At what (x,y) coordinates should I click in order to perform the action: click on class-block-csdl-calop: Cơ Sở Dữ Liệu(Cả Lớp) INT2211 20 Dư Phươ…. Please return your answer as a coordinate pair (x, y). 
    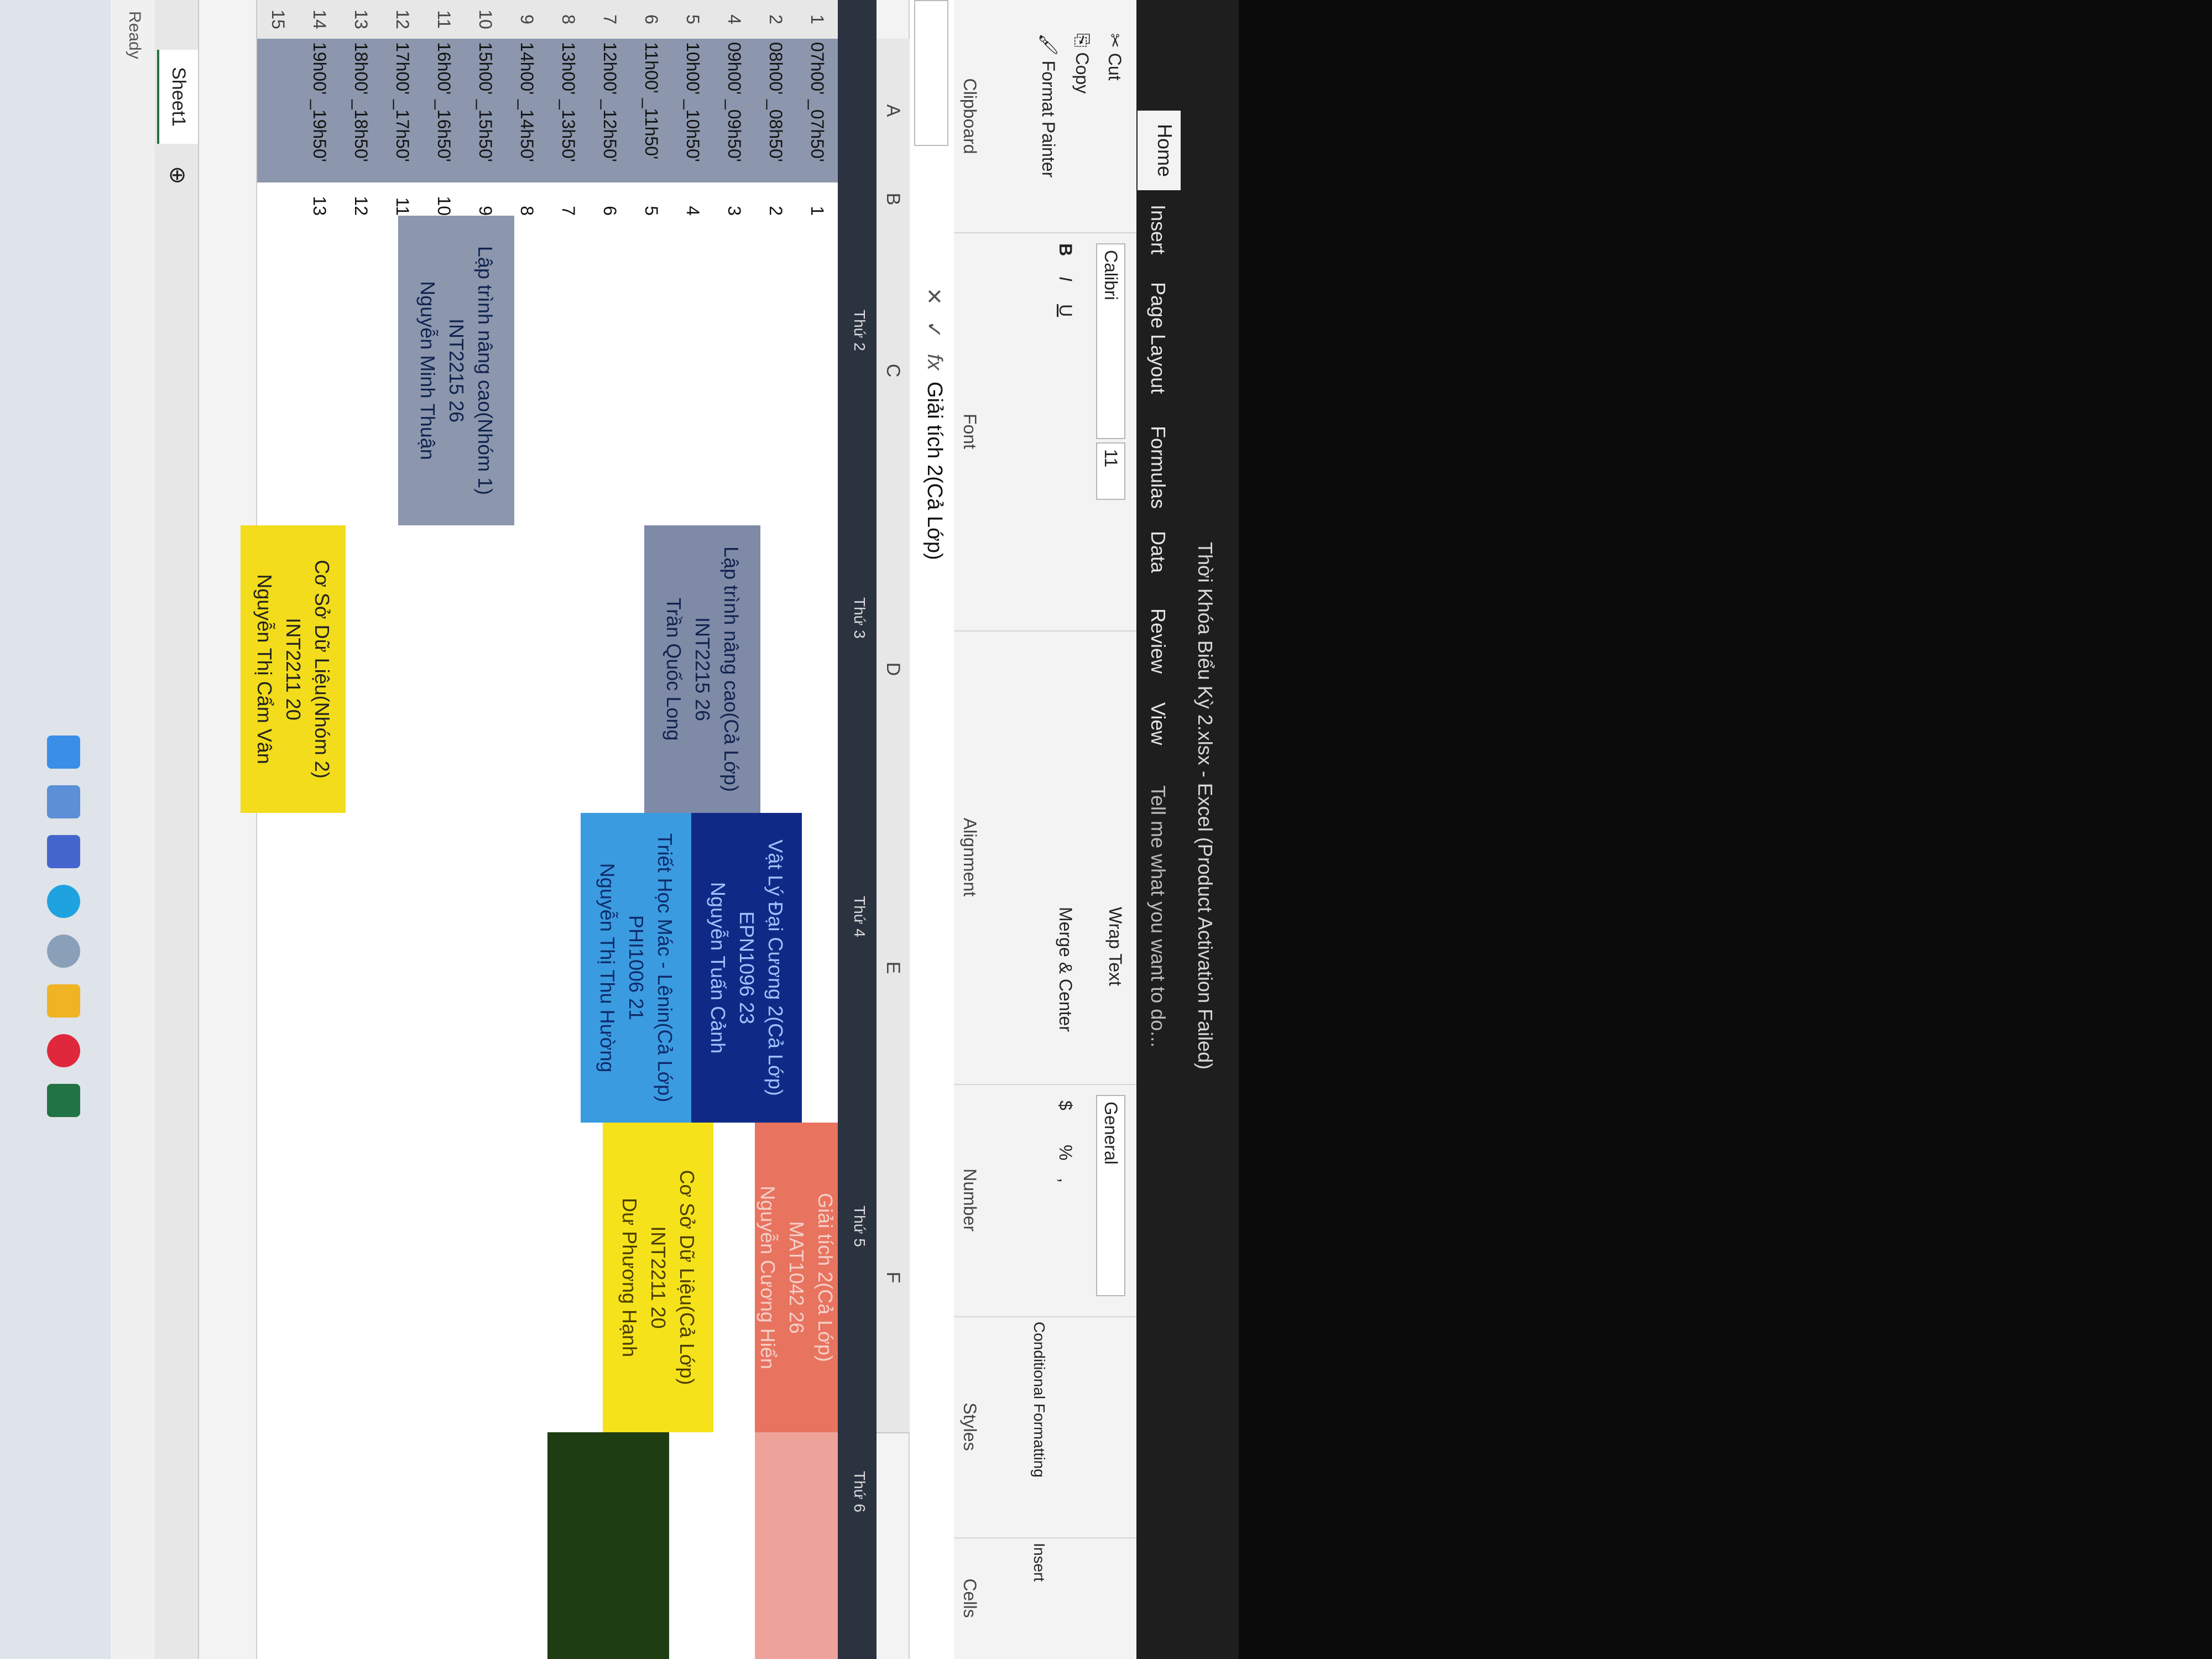
    Looking at the image, I should click on (658, 1278).